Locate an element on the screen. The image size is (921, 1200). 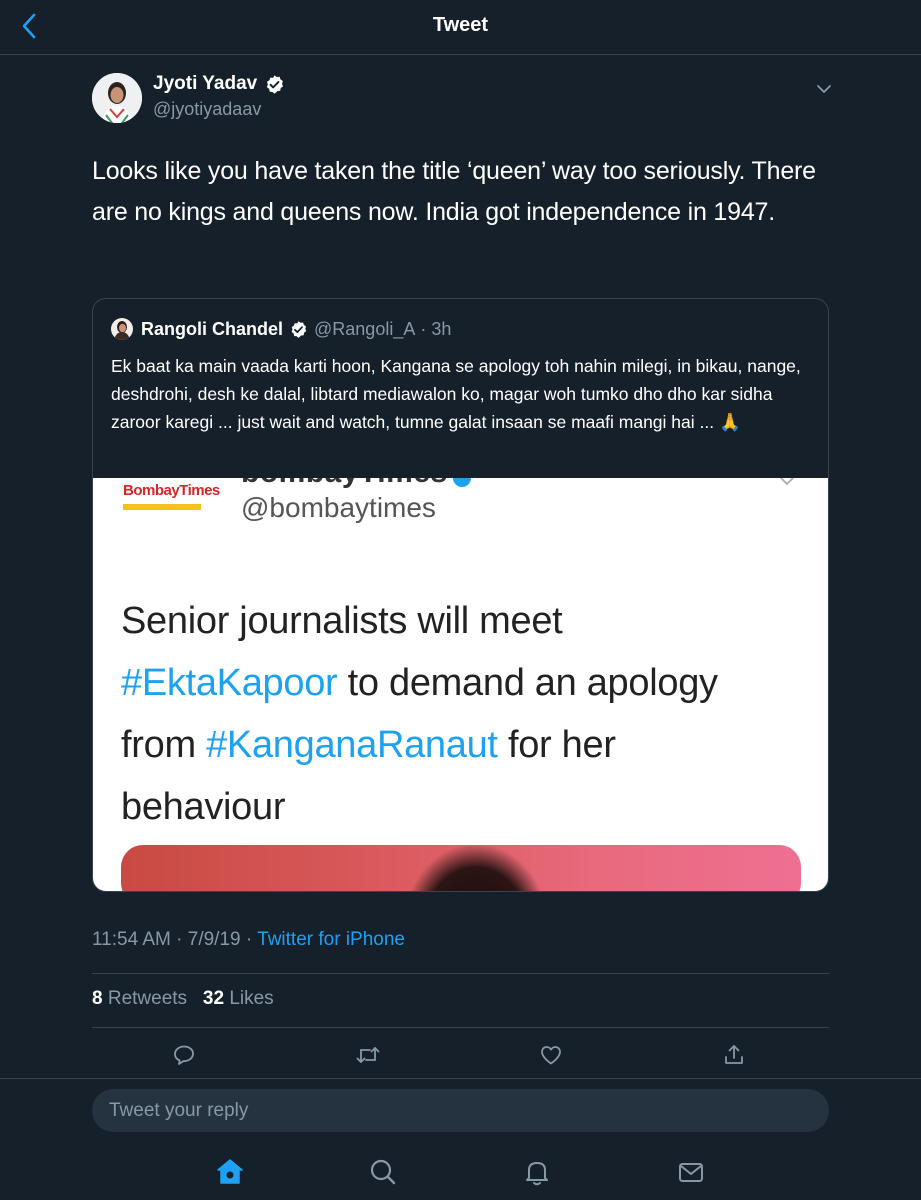
tab-search is located at coordinates (383, 1172).